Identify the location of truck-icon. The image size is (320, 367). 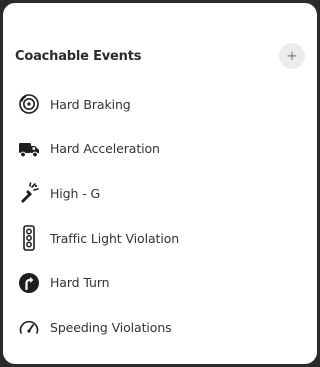
(29, 149).